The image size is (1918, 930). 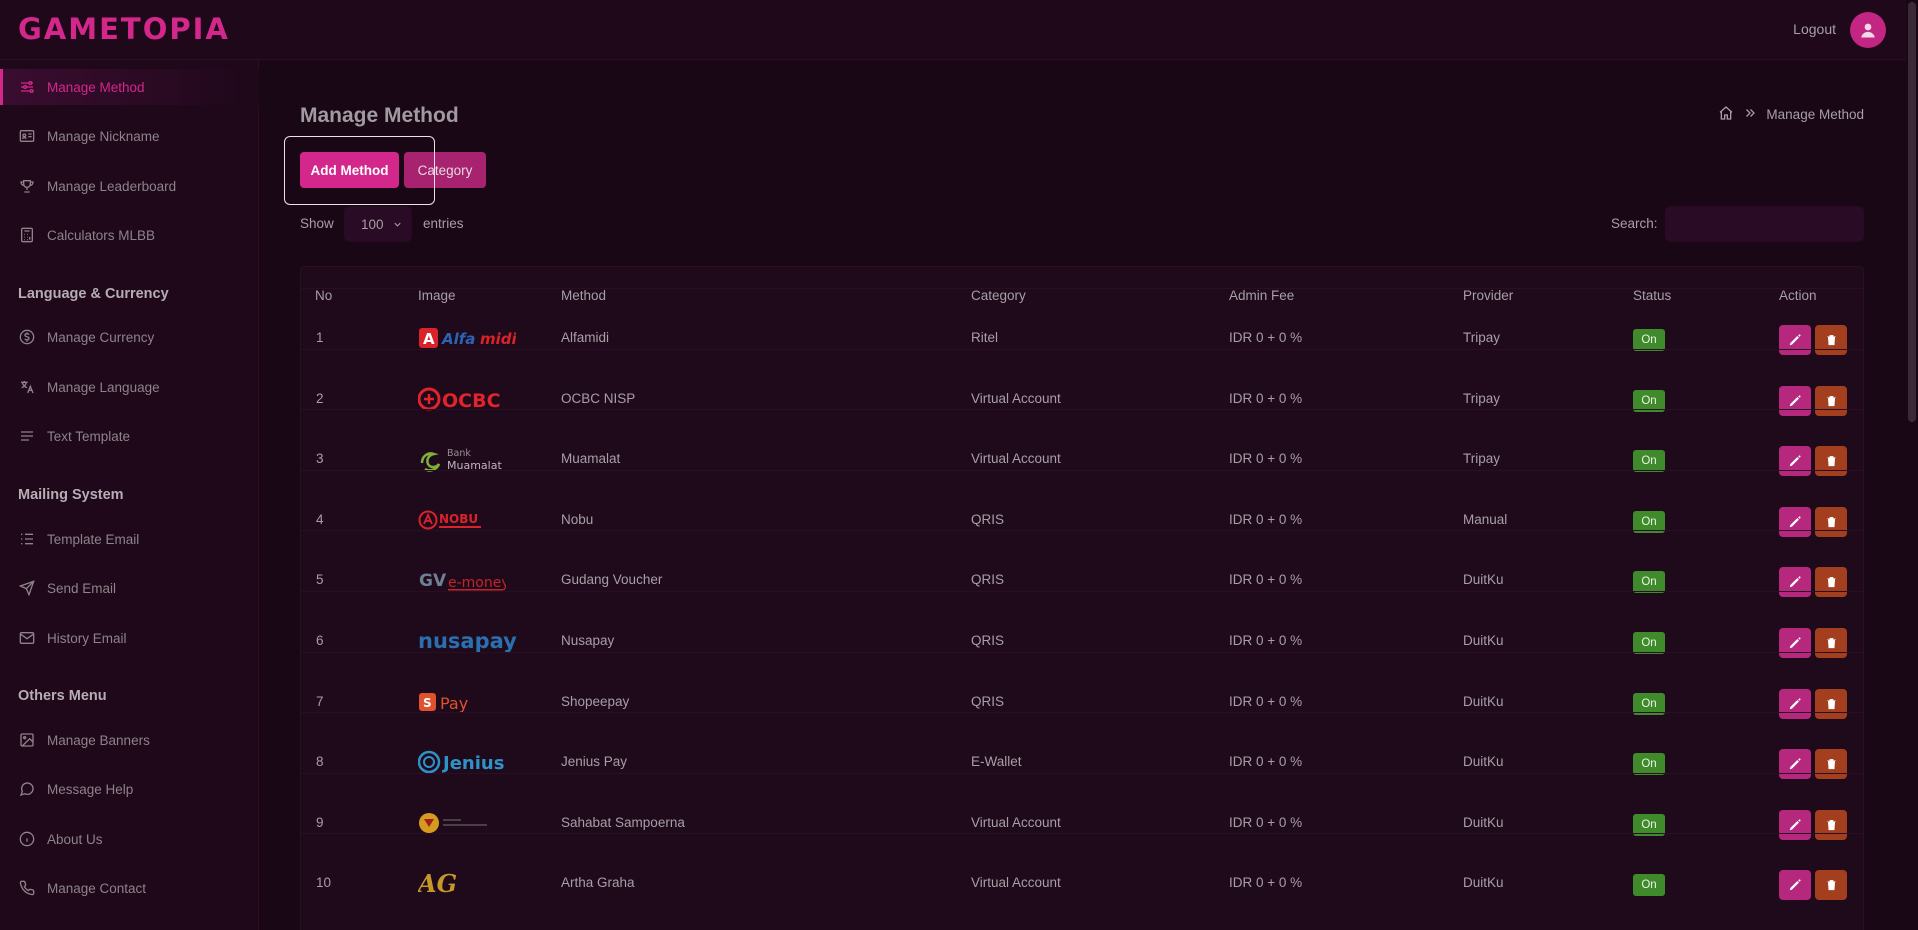 What do you see at coordinates (129, 740) in the screenshot?
I see `sidebar-item-manage-banners: Manage Banners` at bounding box center [129, 740].